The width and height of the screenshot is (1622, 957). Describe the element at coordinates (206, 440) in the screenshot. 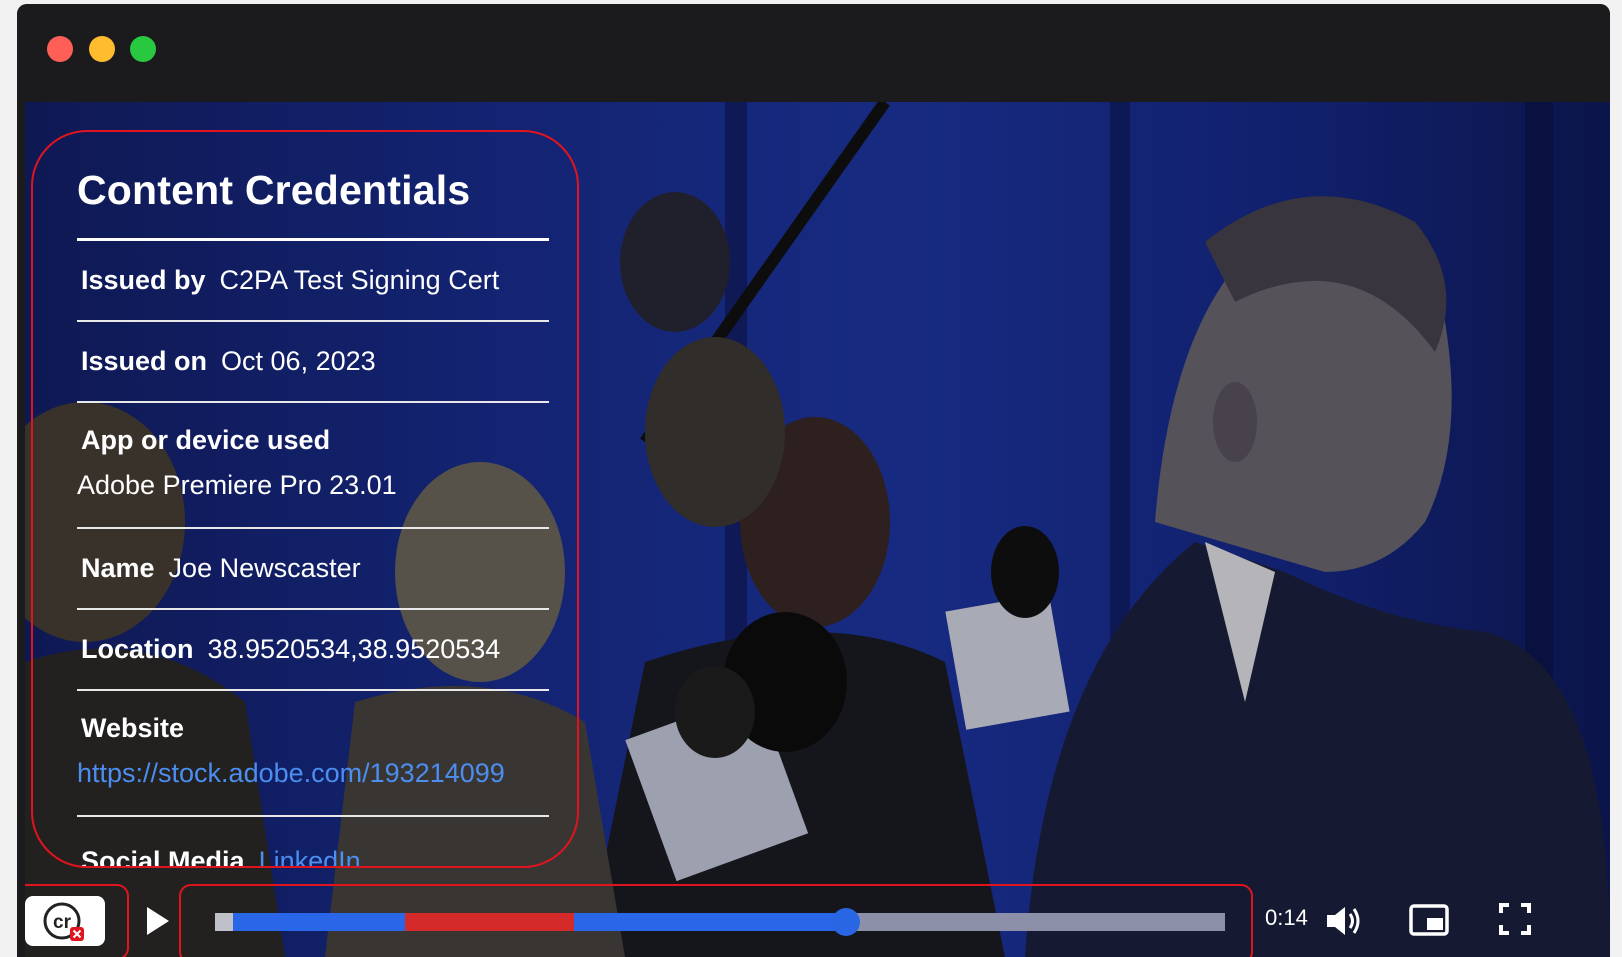

I see `app-label: App or device used` at that location.